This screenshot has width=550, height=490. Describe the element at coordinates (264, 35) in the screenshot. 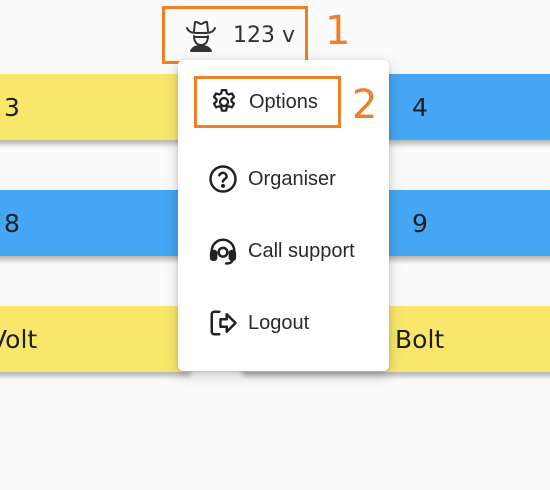

I see `user-name: 123 v` at that location.